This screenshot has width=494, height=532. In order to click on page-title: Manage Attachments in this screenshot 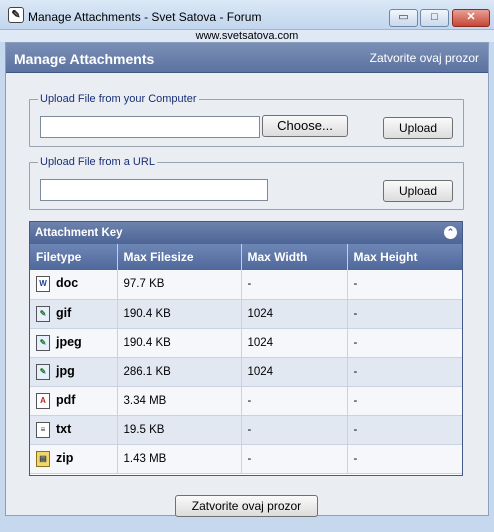, I will do `click(84, 59)`.